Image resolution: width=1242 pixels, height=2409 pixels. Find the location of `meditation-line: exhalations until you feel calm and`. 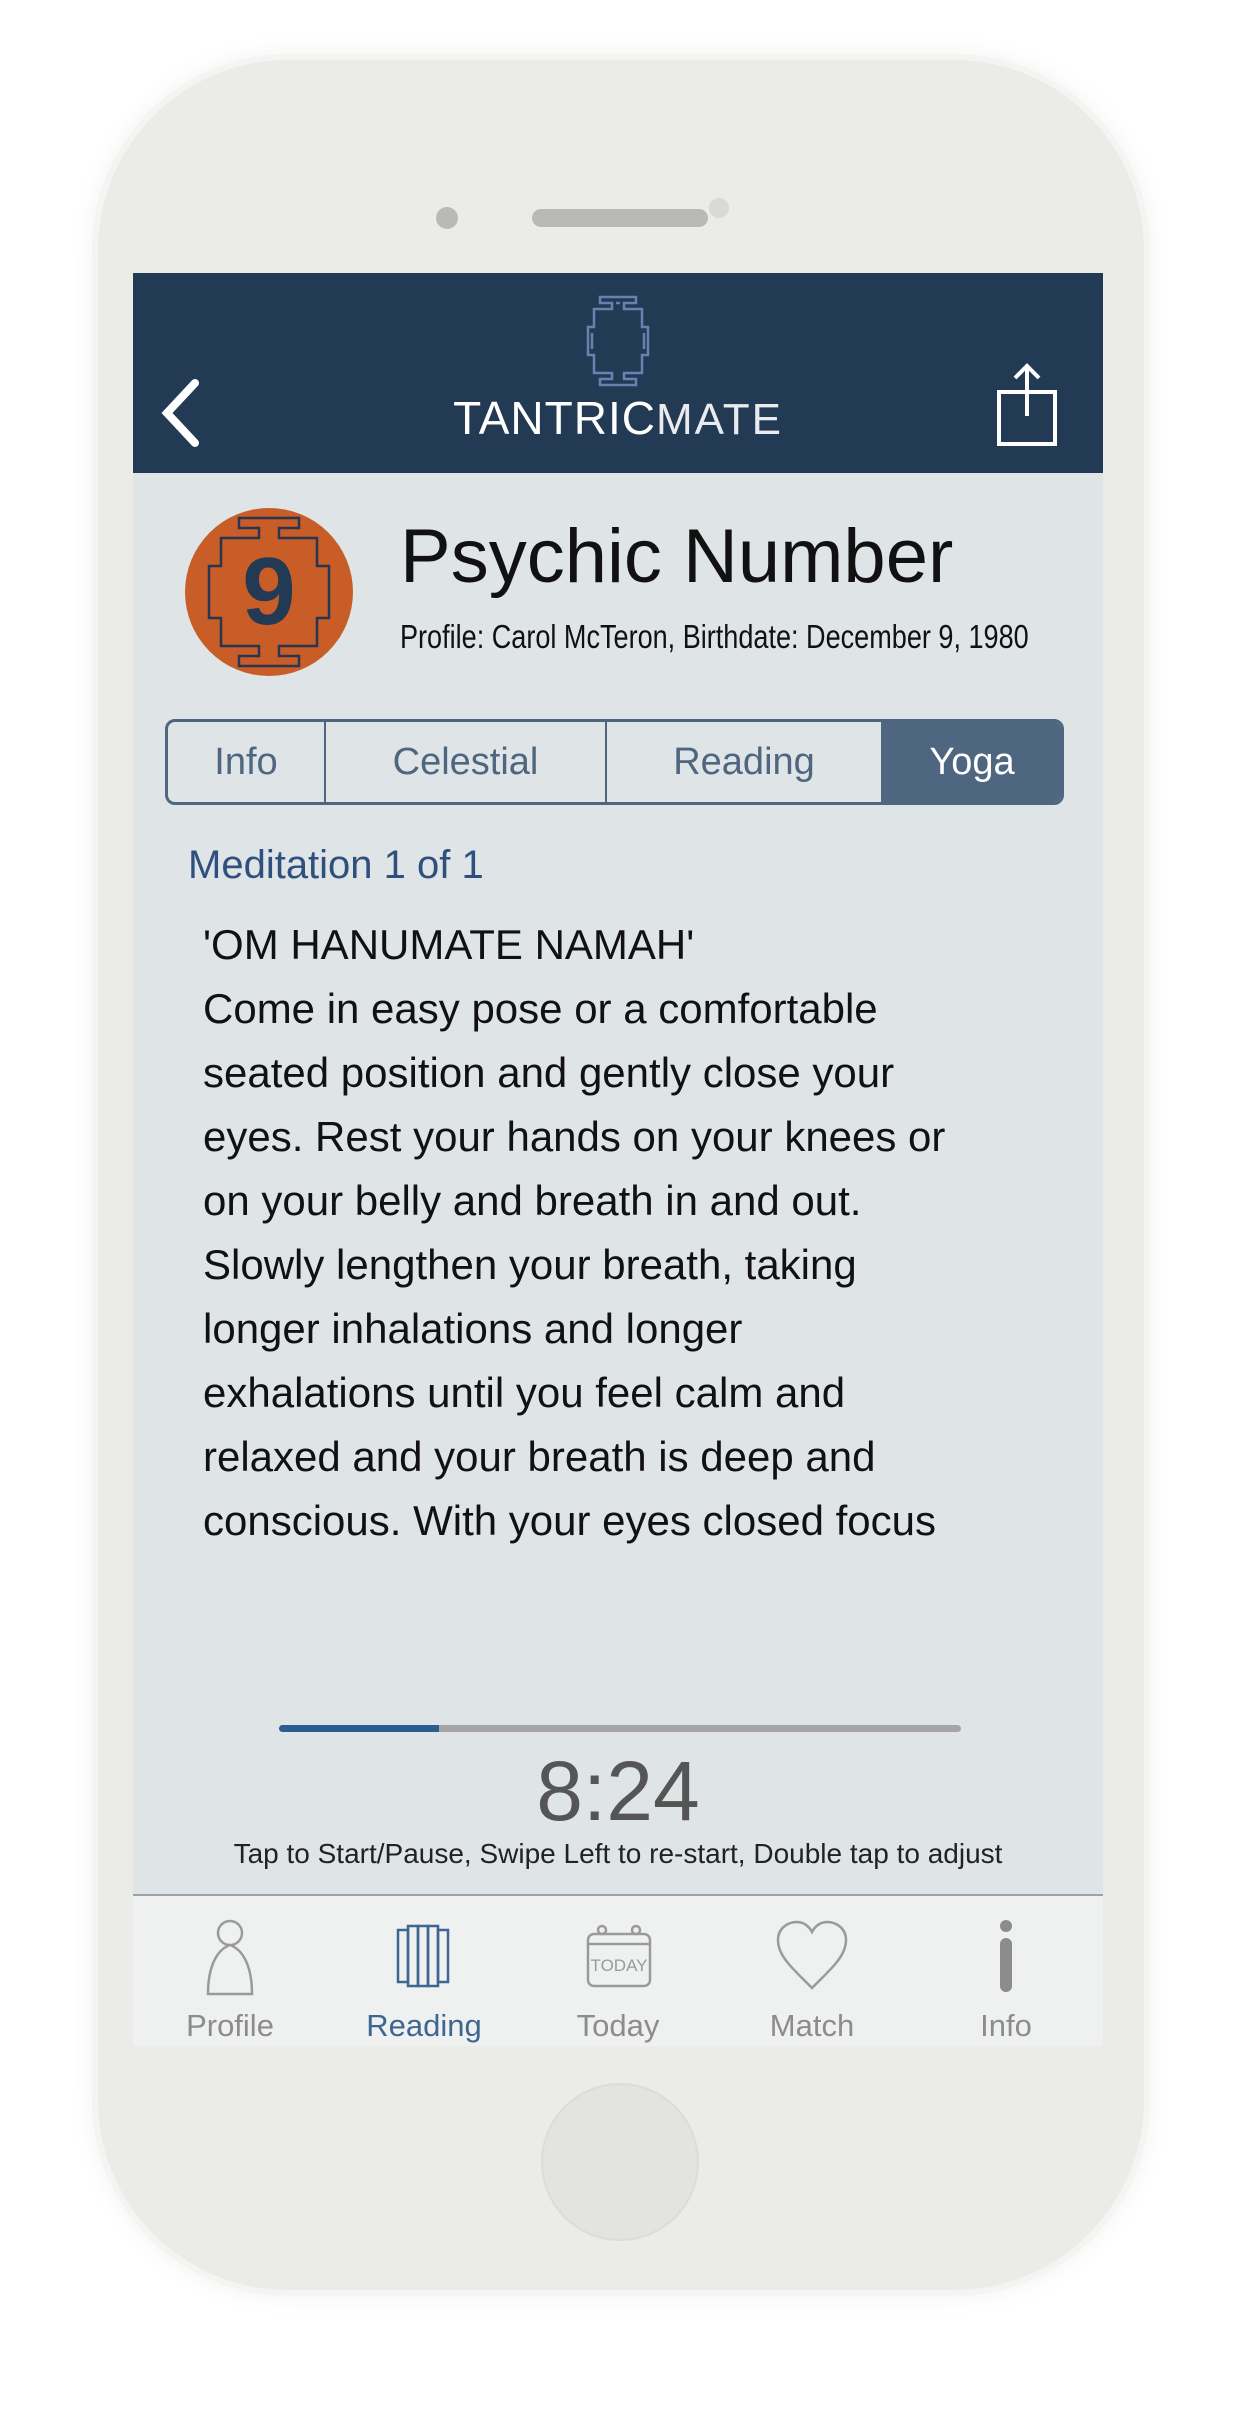

meditation-line: exhalations until you feel calm and is located at coordinates (524, 1392).